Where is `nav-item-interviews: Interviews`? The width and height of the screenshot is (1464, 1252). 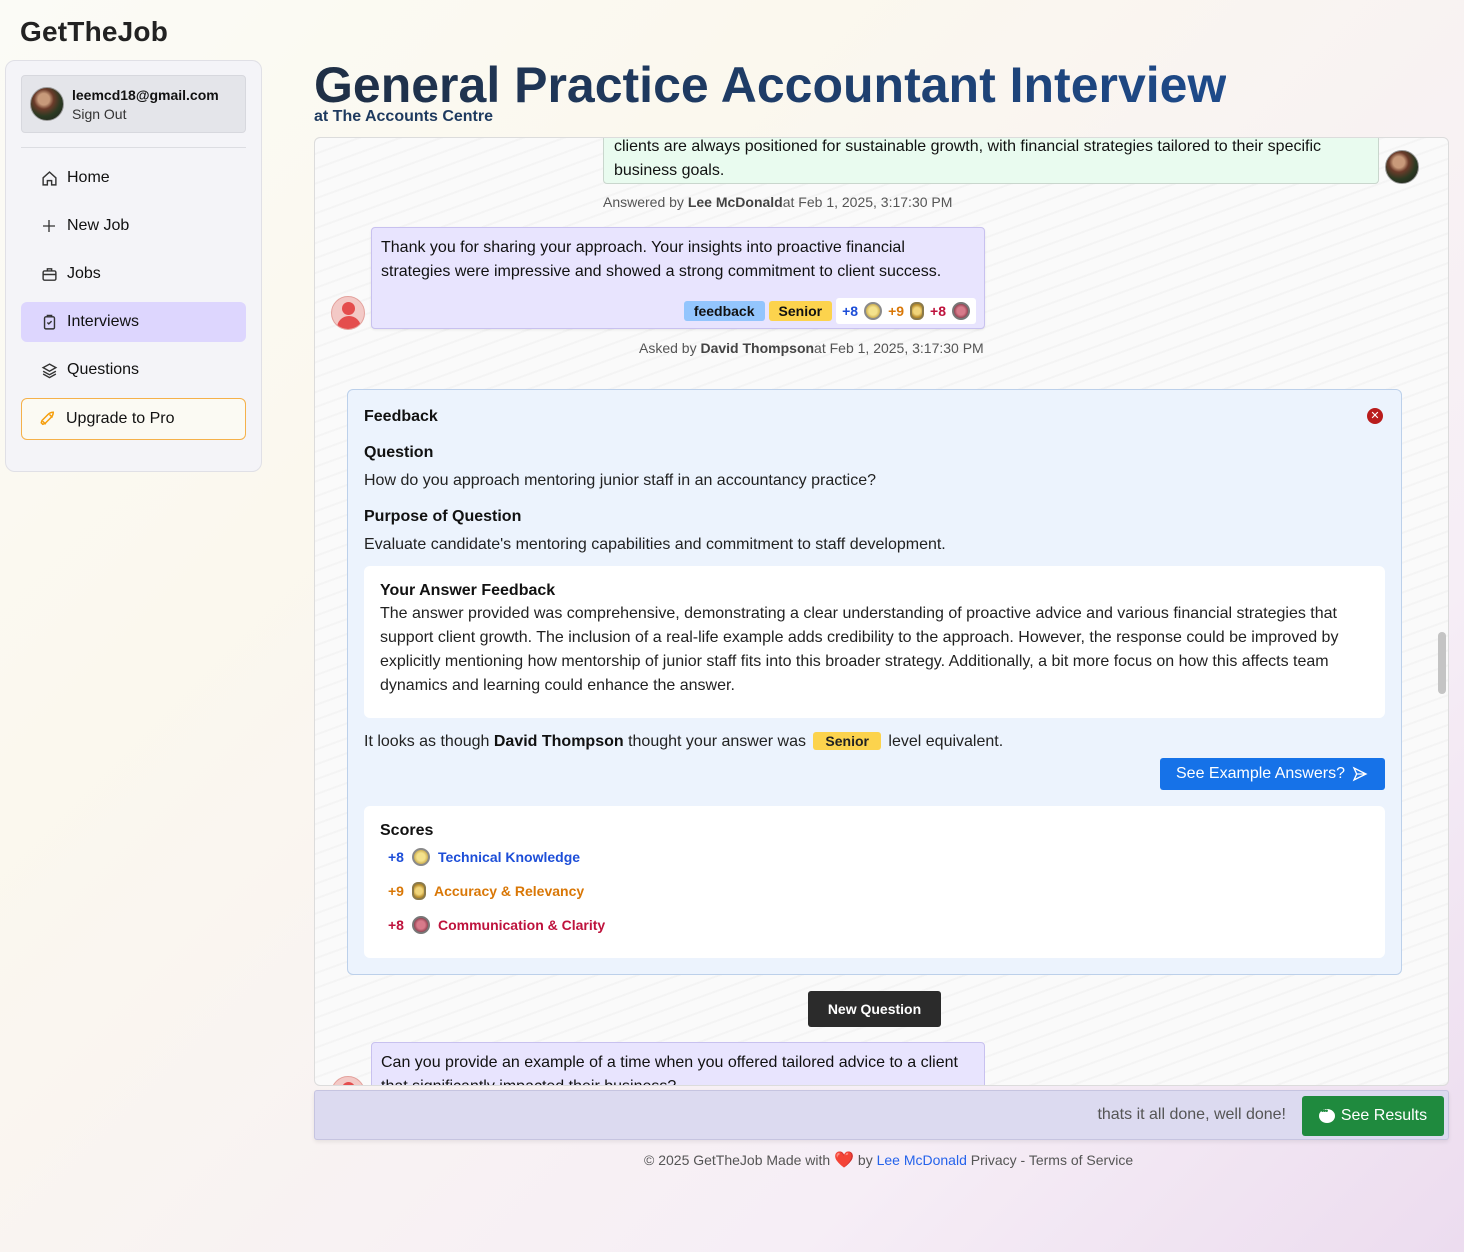
nav-item-interviews: Interviews is located at coordinates (133, 322).